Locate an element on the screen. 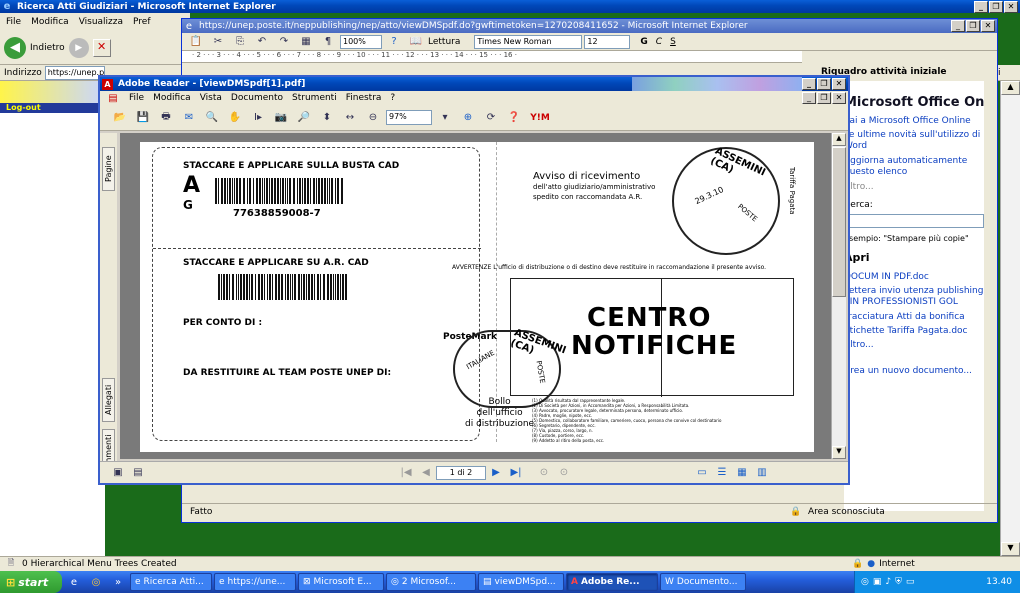 This screenshot has height=593, width=1020. rotate-icon: ⟳ is located at coordinates (491, 118).